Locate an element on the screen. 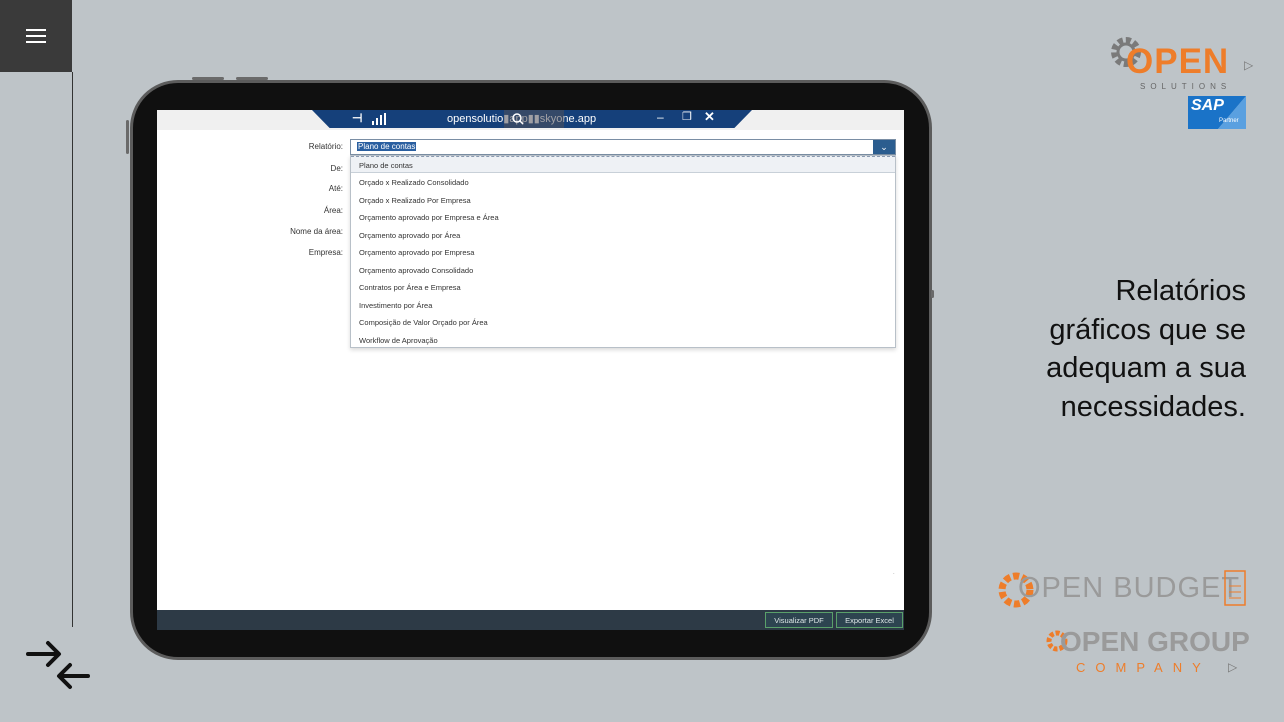 This screenshot has height=722, width=1284. open-solutions-logo: OPEN ▷ SOLUTIONS is located at coordinates (1181, 65).